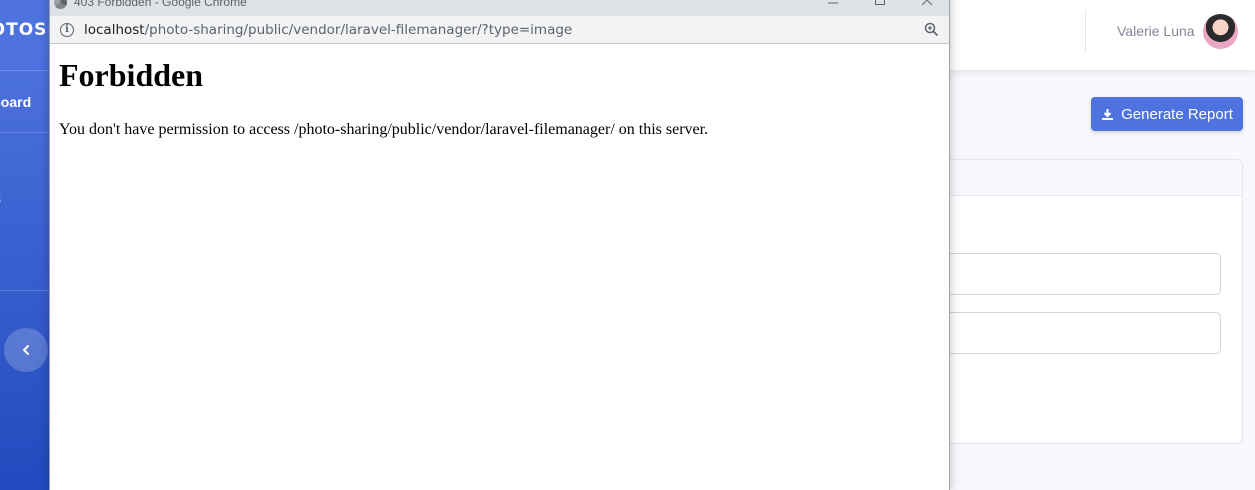 Image resolution: width=1255 pixels, height=490 pixels. What do you see at coordinates (131, 75) in the screenshot?
I see `page-title: Forbidden` at bounding box center [131, 75].